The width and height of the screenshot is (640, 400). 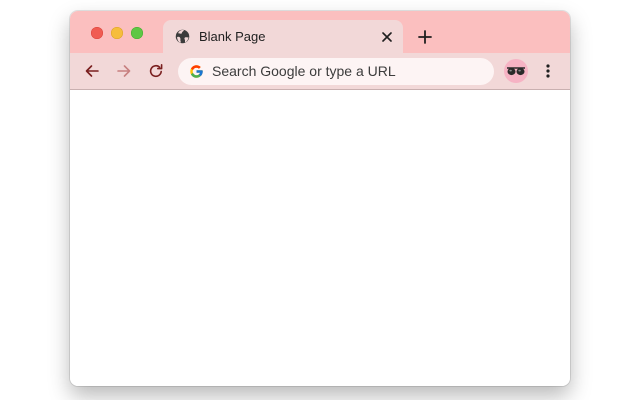 I want to click on close-icon, so click(x=387, y=37).